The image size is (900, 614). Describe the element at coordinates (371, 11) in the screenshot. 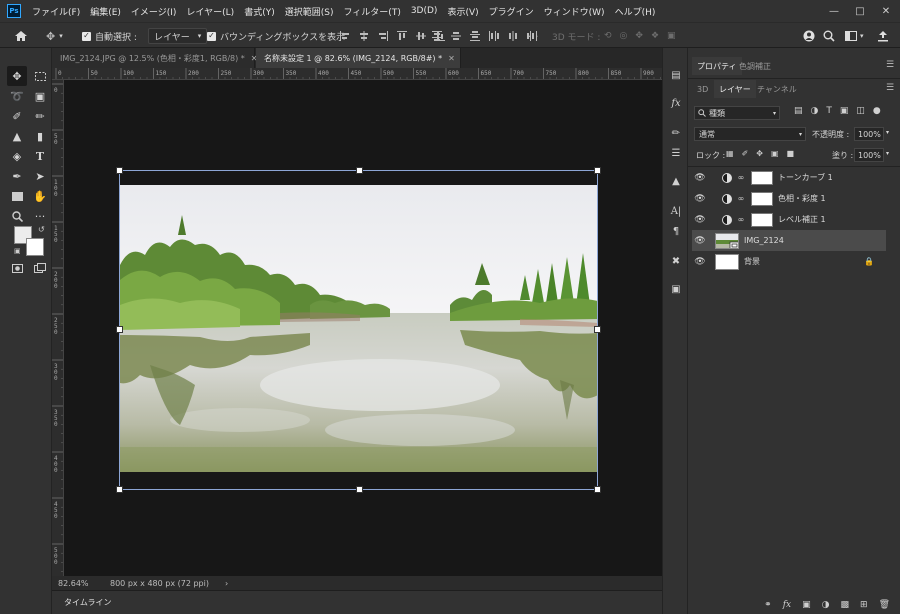

I see `menu-filter: フィルター(T)` at that location.